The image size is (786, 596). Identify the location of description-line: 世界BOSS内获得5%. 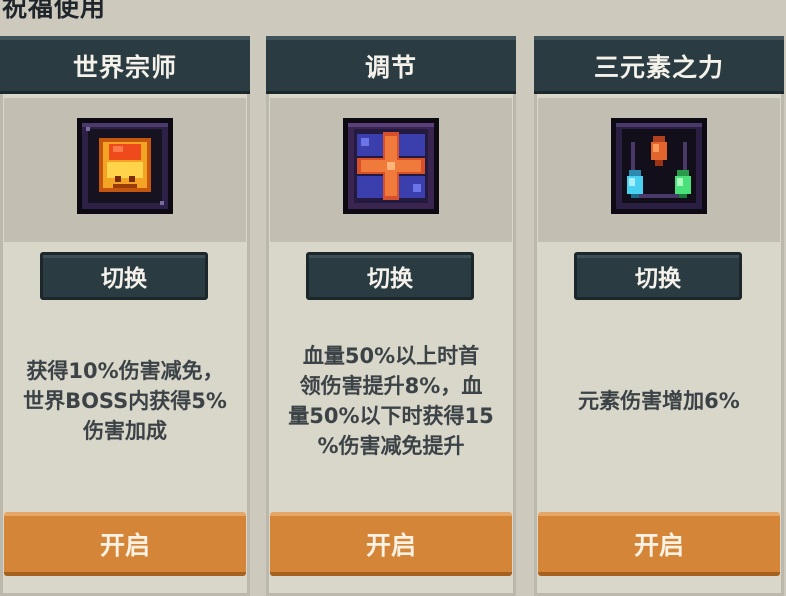
(125, 401).